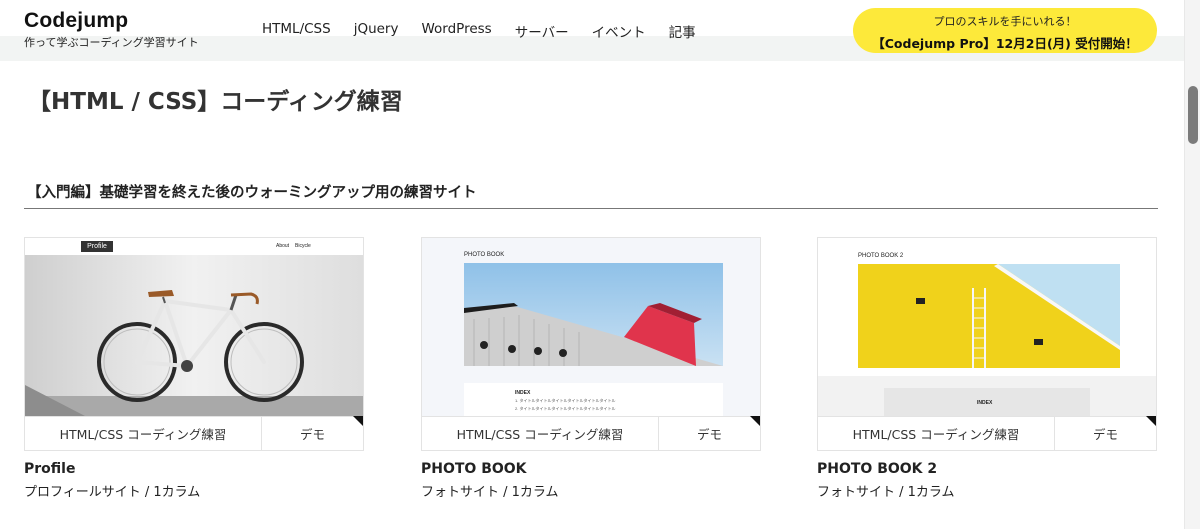 Image resolution: width=1200 pixels, height=529 pixels. I want to click on thumb-title: PHOTO BOOK 2, so click(881, 256).